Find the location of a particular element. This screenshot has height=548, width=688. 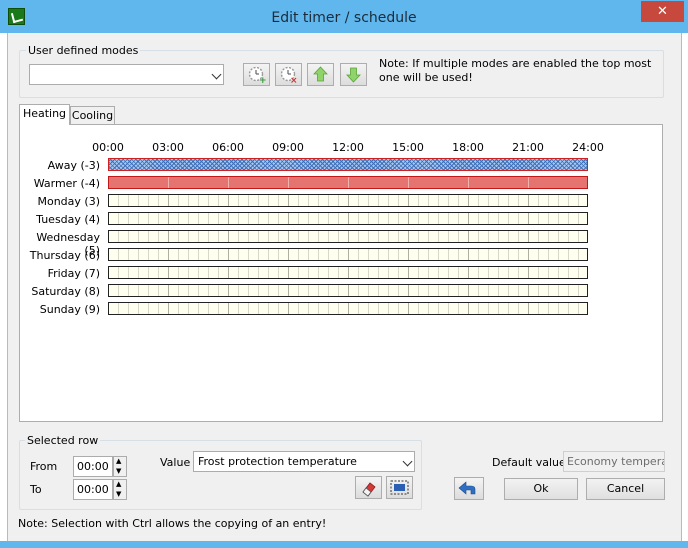

from-time-input: 00:00 is located at coordinates (93, 466).